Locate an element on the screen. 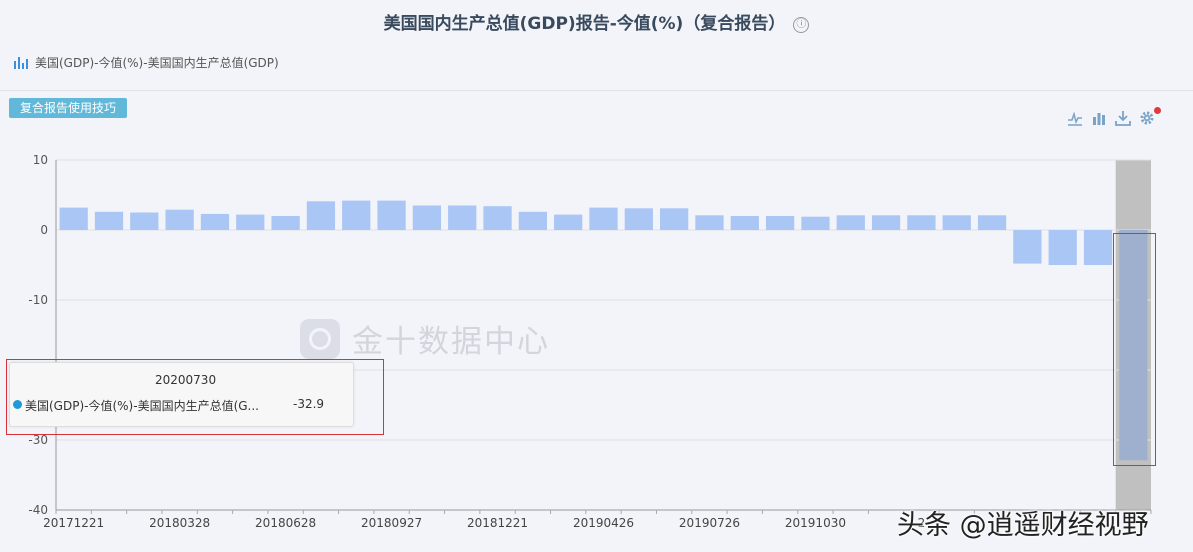  source-credit: 头条 @逍遥财经视野 is located at coordinates (1023, 525).